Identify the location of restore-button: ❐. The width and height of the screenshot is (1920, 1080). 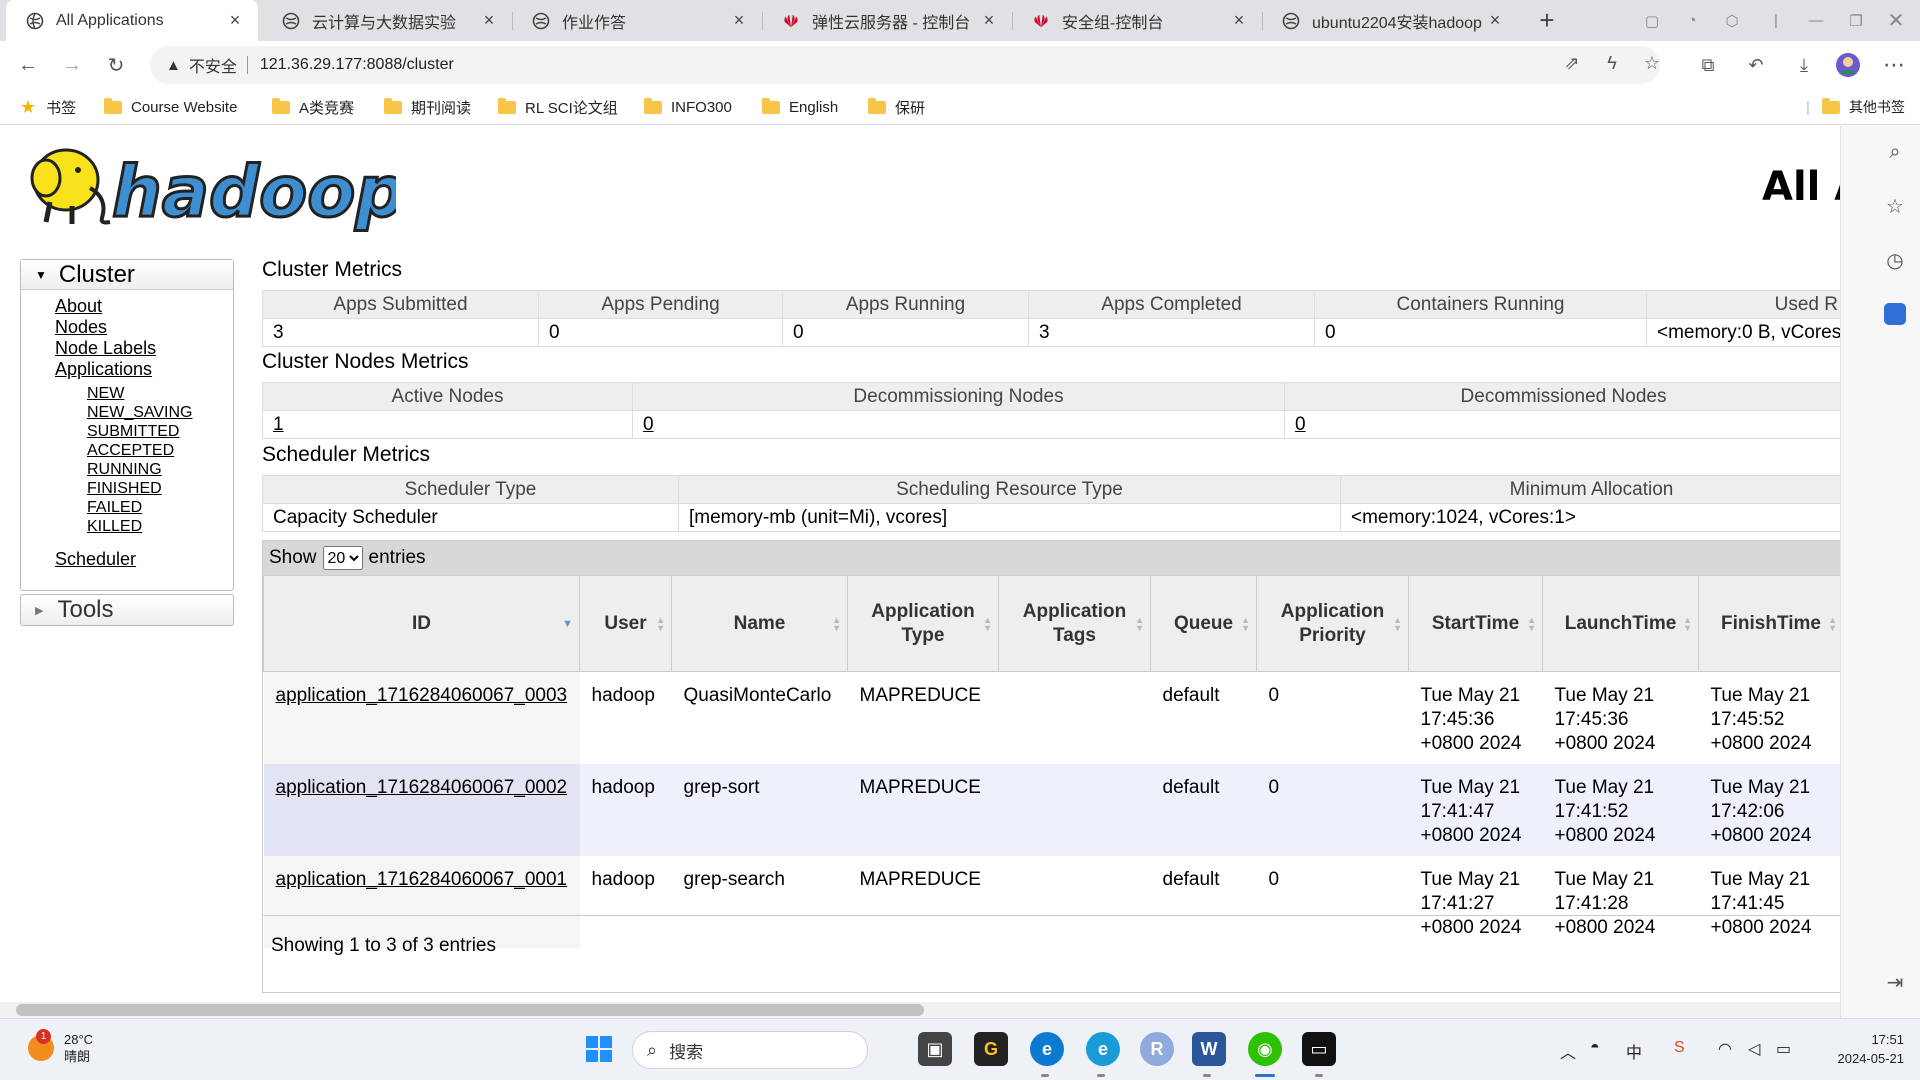
(1856, 20).